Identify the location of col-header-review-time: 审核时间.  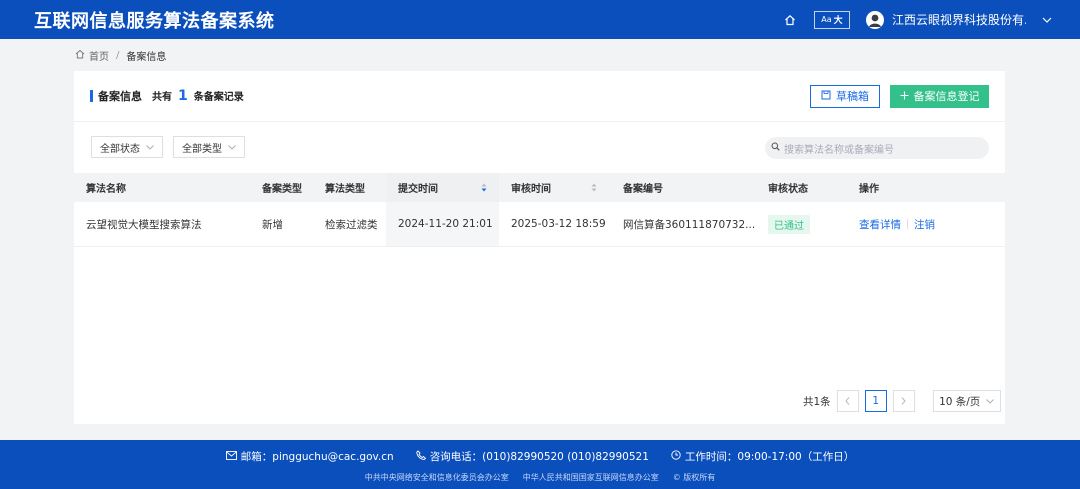
(555, 187).